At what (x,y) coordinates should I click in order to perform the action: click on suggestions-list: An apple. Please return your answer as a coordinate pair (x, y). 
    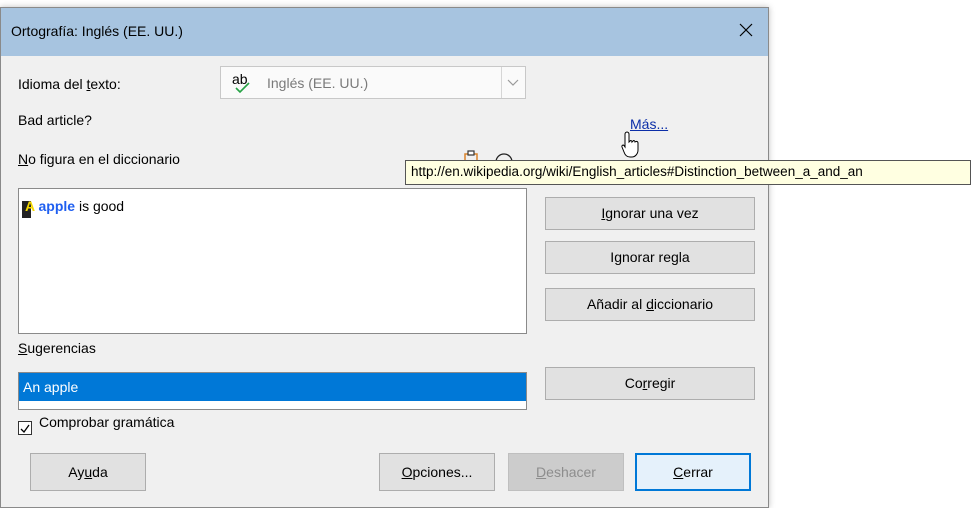
    Looking at the image, I should click on (272, 391).